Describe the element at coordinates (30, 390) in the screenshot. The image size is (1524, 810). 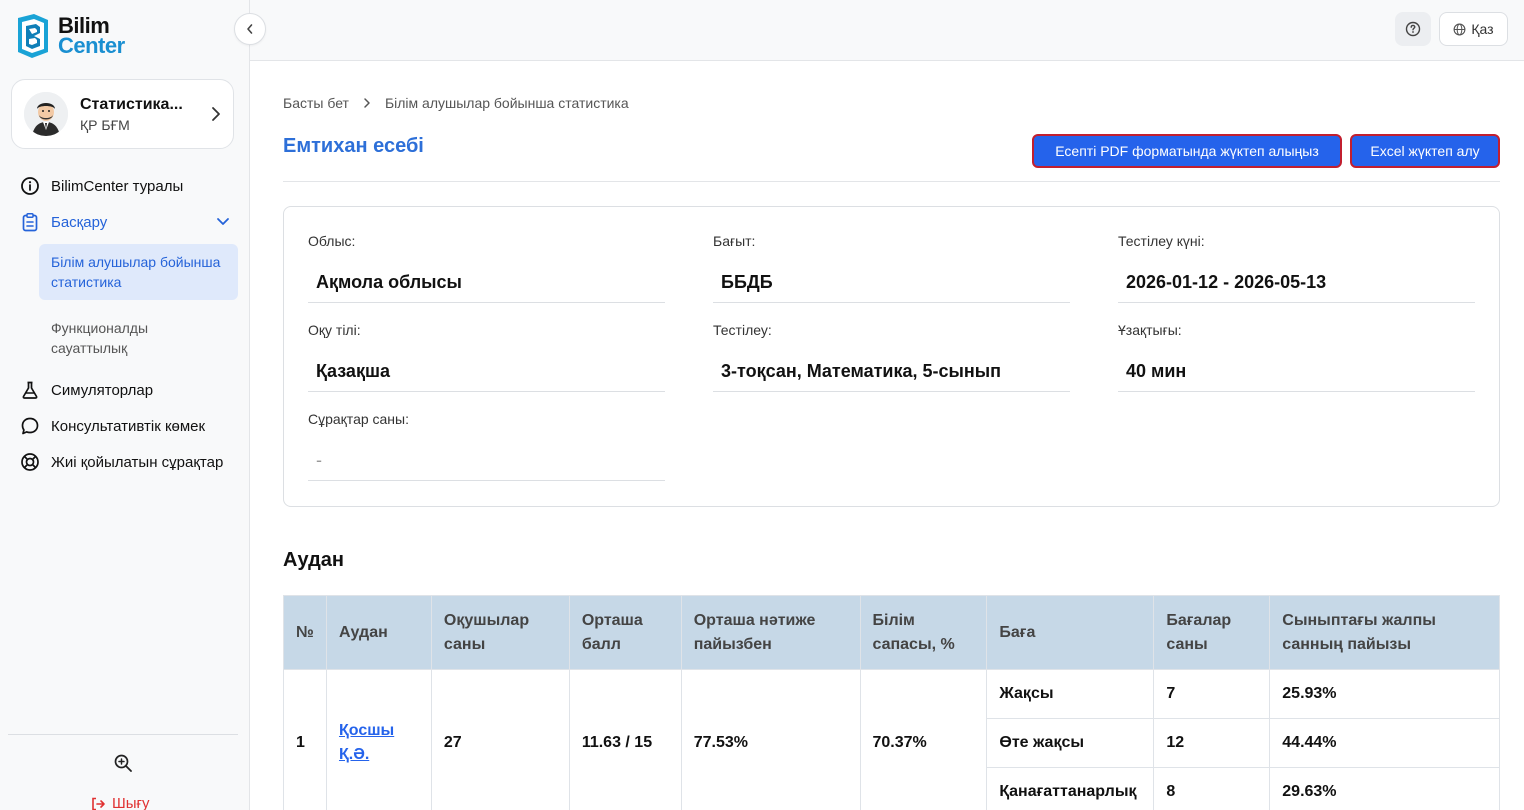
I see `flask-icon` at that location.